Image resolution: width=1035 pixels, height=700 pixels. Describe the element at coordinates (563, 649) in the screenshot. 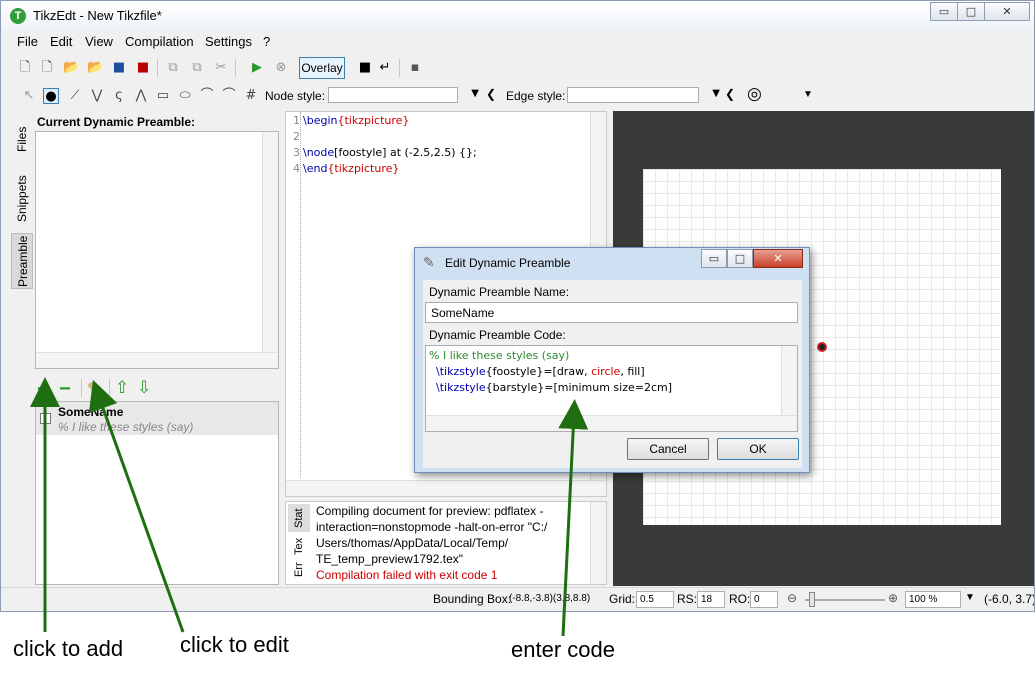

I see `annotation-code: enter code` at that location.